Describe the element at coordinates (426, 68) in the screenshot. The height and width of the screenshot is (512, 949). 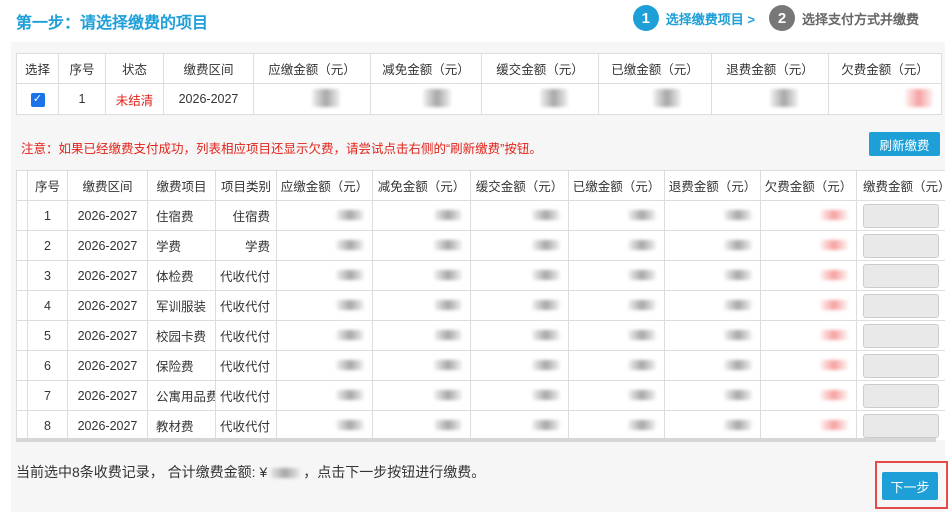
I see `col-header-reduced: 减免金额（元）` at that location.